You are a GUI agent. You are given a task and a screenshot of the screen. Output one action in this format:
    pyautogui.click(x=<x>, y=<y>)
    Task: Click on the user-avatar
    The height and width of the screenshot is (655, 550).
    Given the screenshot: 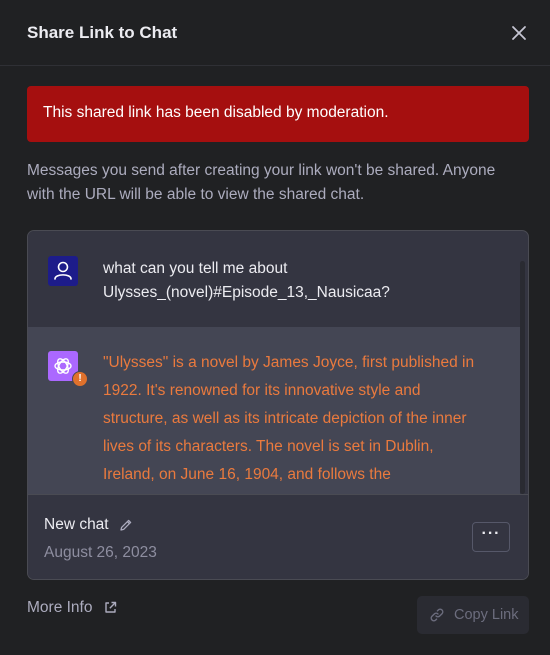 What is the action you would take?
    pyautogui.click(x=63, y=271)
    